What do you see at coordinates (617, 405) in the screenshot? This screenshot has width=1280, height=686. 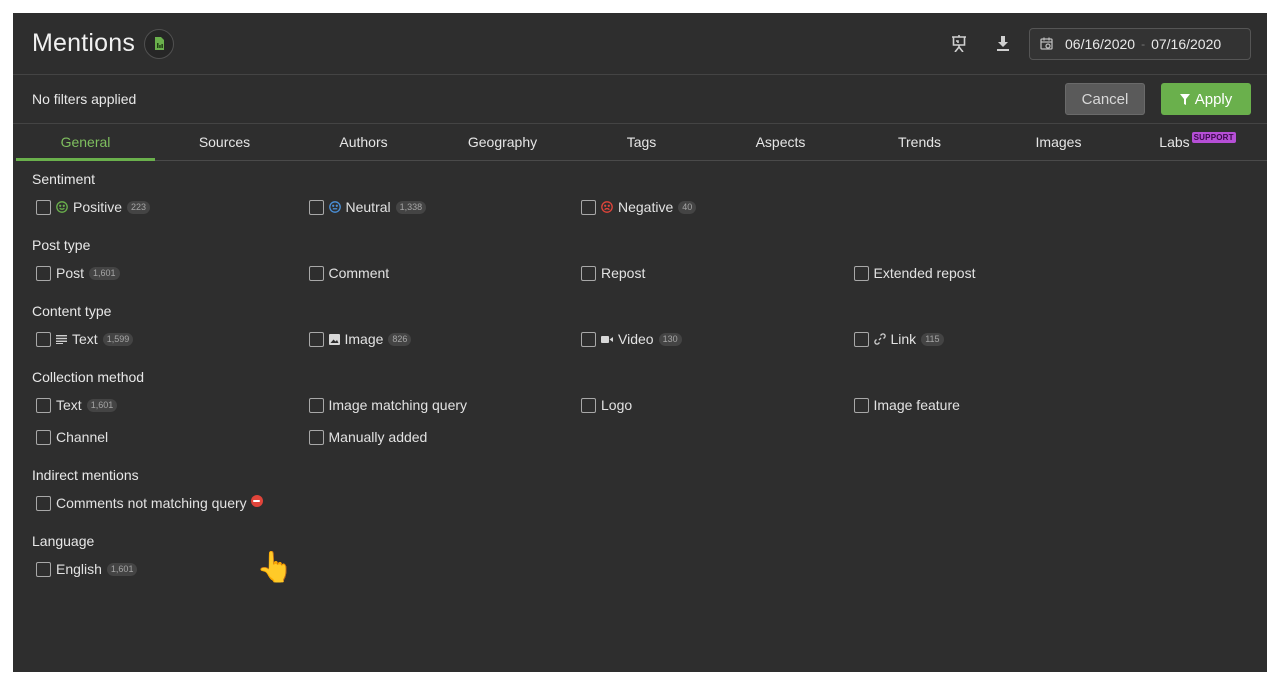 I see `option-label: Logo` at bounding box center [617, 405].